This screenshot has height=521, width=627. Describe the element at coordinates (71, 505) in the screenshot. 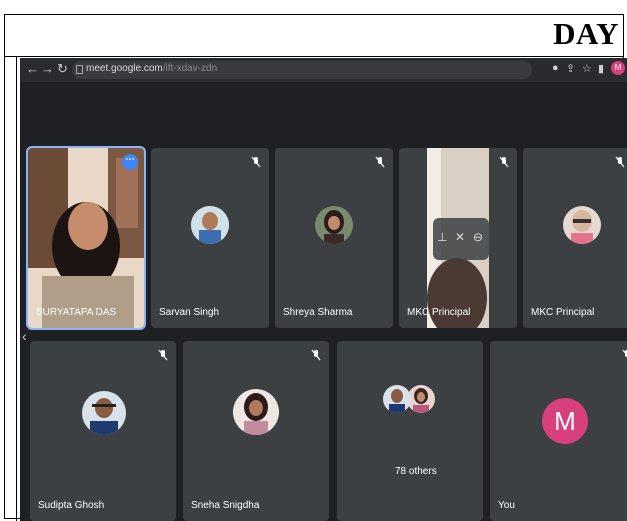

I see `participant-name: Sudipta Ghosh` at that location.